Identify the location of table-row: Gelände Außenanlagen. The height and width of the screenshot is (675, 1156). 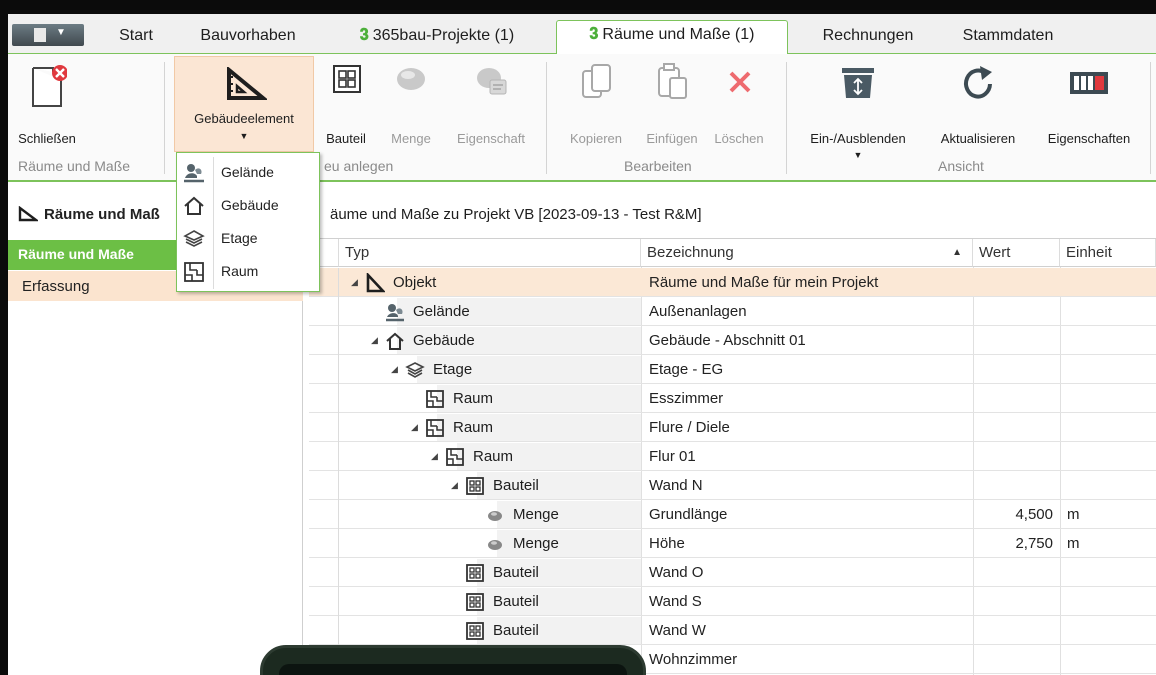
(732, 311).